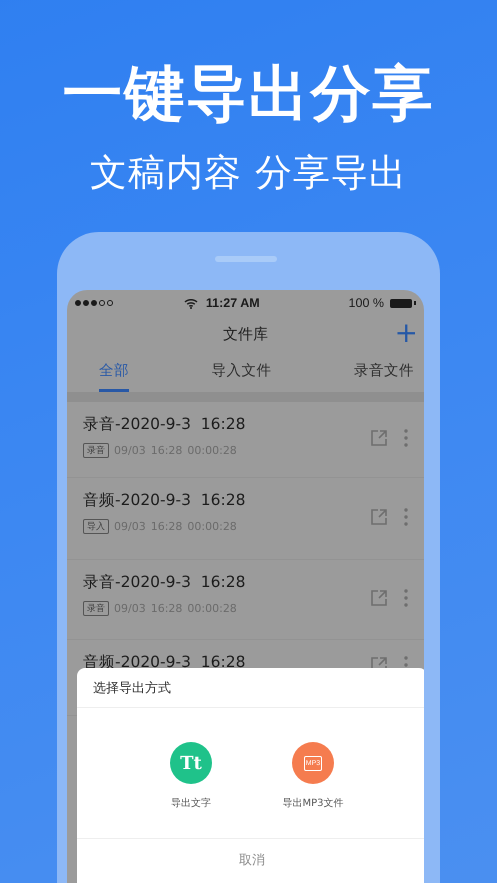  Describe the element at coordinates (250, 688) in the screenshot. I see `sheet-title: 选择导出方式` at that location.